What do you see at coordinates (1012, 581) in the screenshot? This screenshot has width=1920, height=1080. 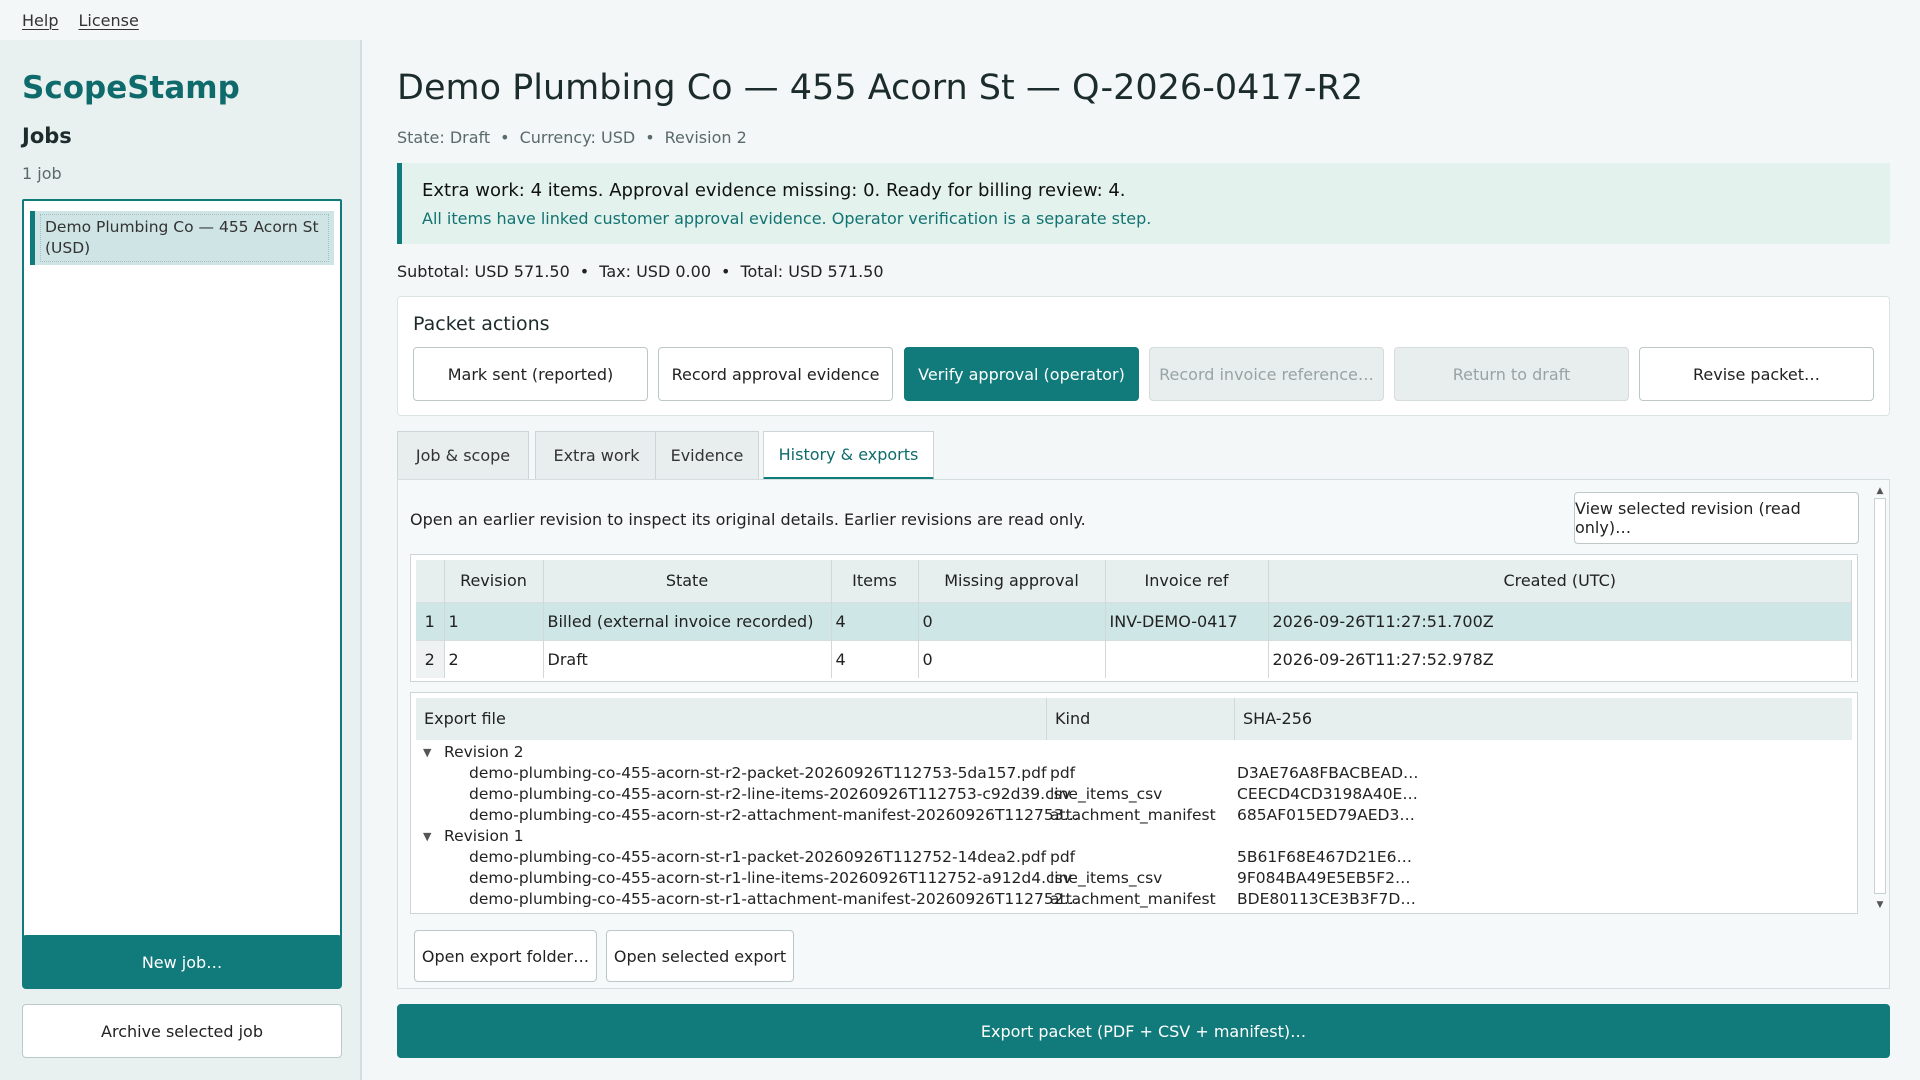 I see `column-header: Missing approval` at bounding box center [1012, 581].